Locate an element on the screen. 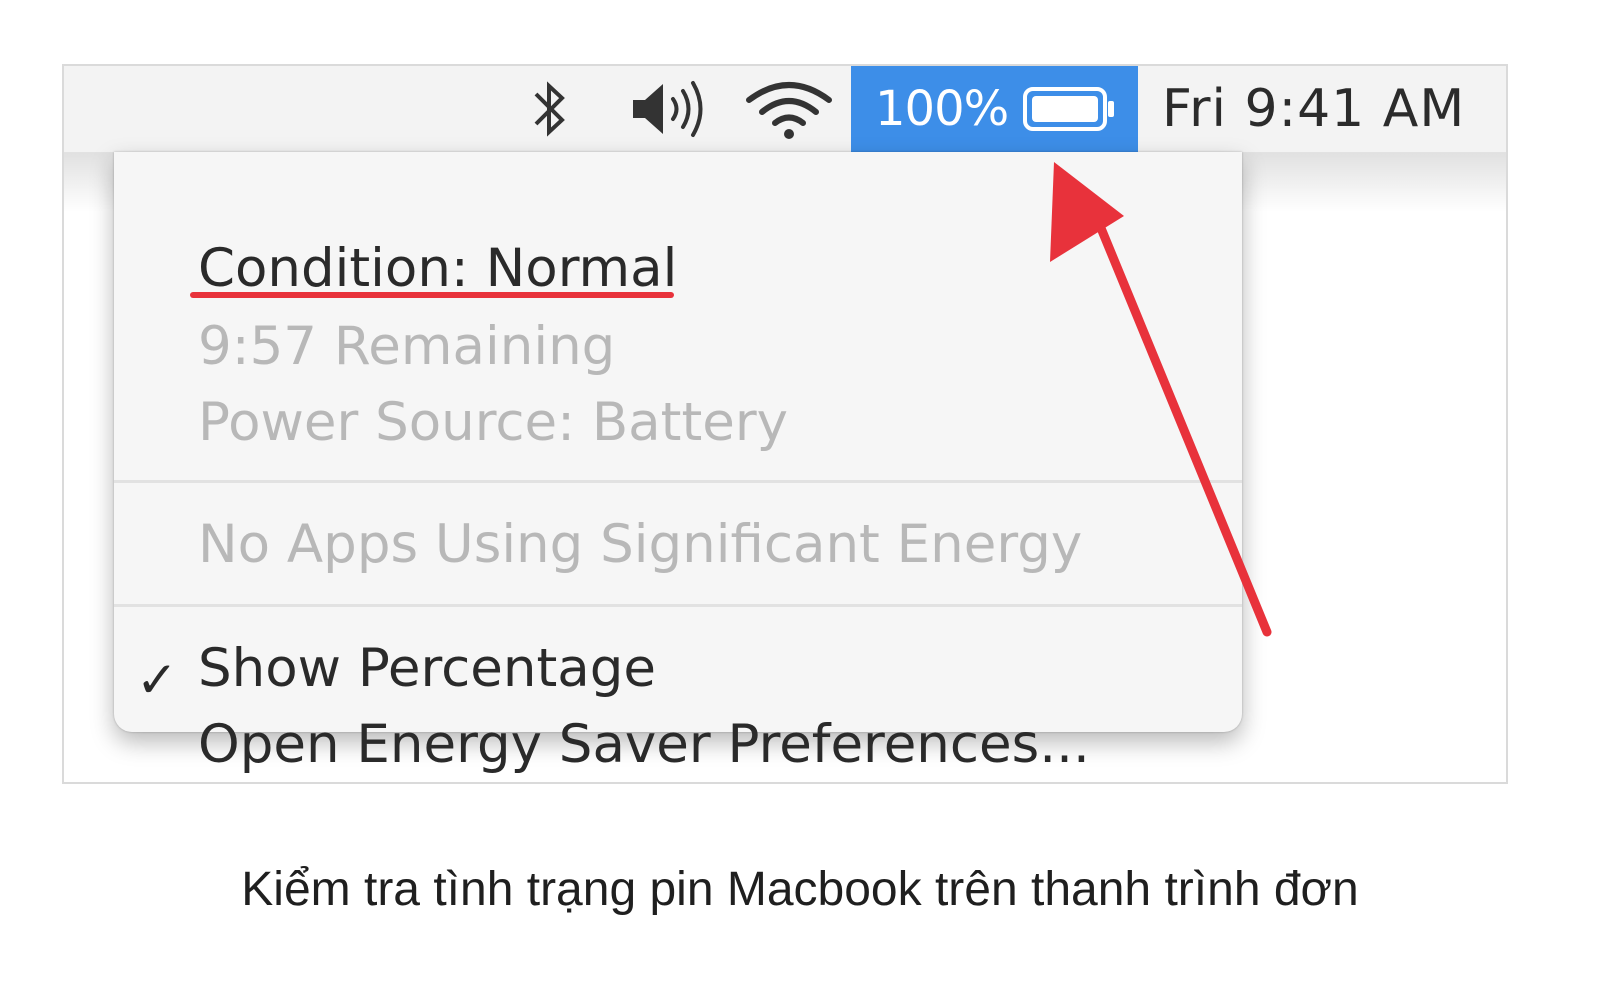 Image resolution: width=1600 pixels, height=1000 pixels. time-remaining: 9:57 Remaining is located at coordinates (407, 346).